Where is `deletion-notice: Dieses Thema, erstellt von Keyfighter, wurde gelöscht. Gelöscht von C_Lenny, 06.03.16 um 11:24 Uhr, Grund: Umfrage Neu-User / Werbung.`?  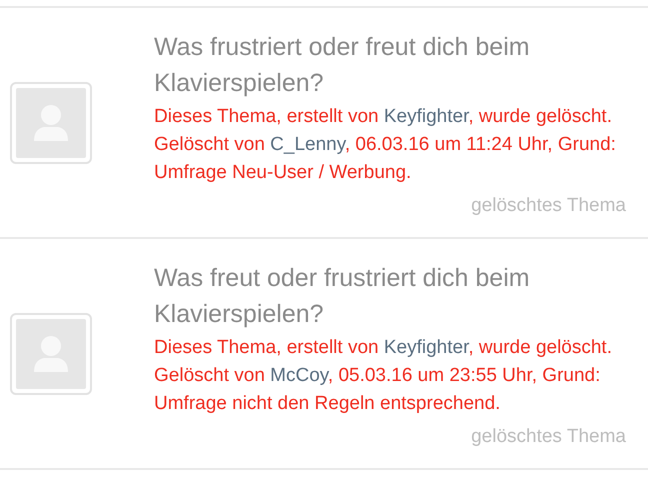 deletion-notice: Dieses Thema, erstellt von Keyfighter, wurde gelöscht. Gelöscht von C_Lenny, 06.03.16 um 11:24 Uhr, Grund: Umfrage Neu-User / Werbung. is located at coordinates (385, 144).